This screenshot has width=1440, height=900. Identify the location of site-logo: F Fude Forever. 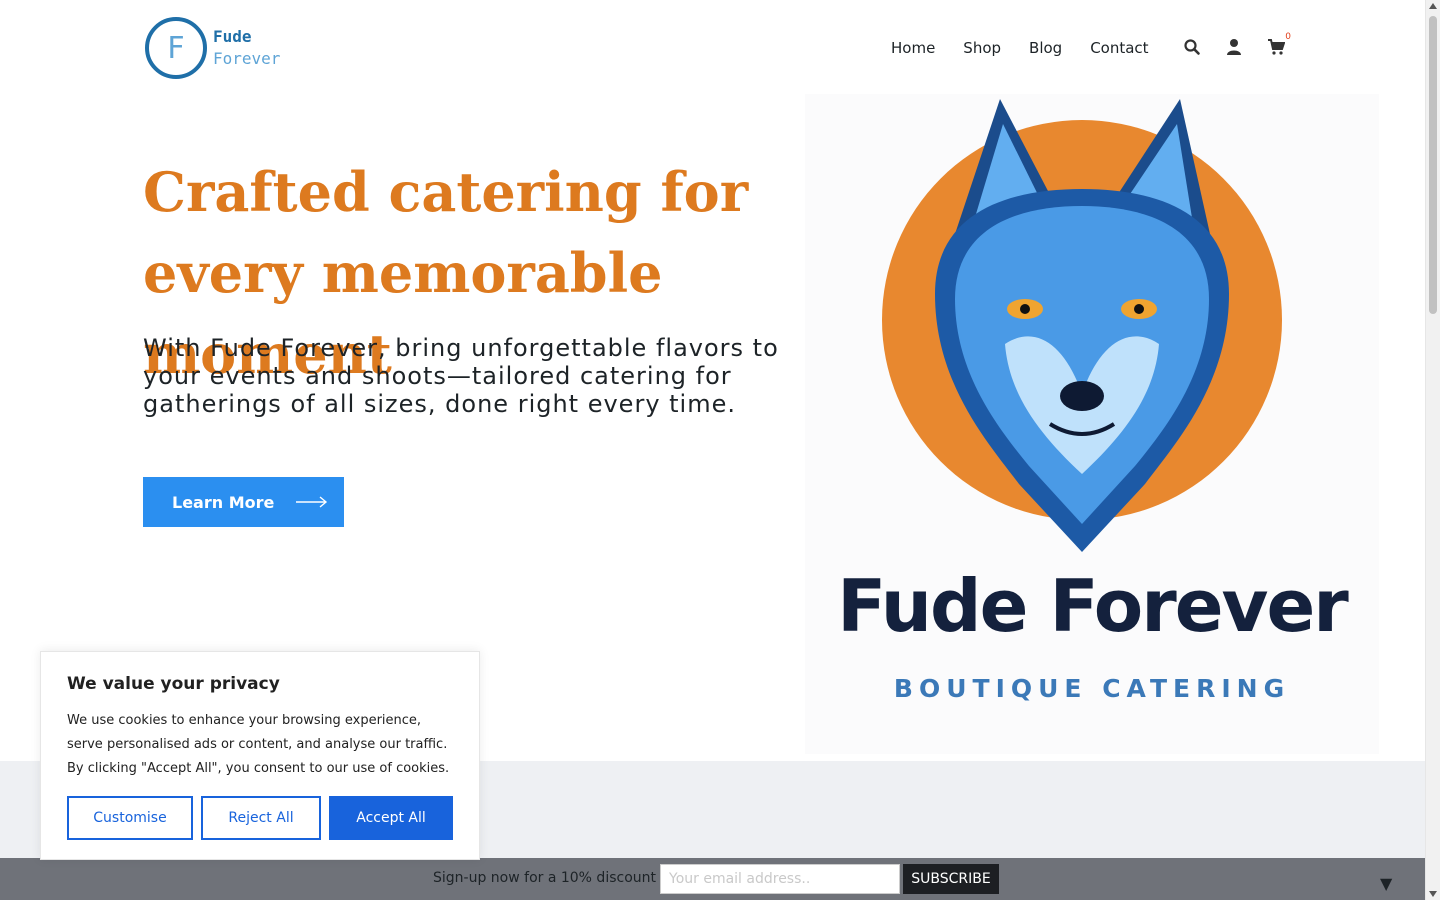
(220, 48).